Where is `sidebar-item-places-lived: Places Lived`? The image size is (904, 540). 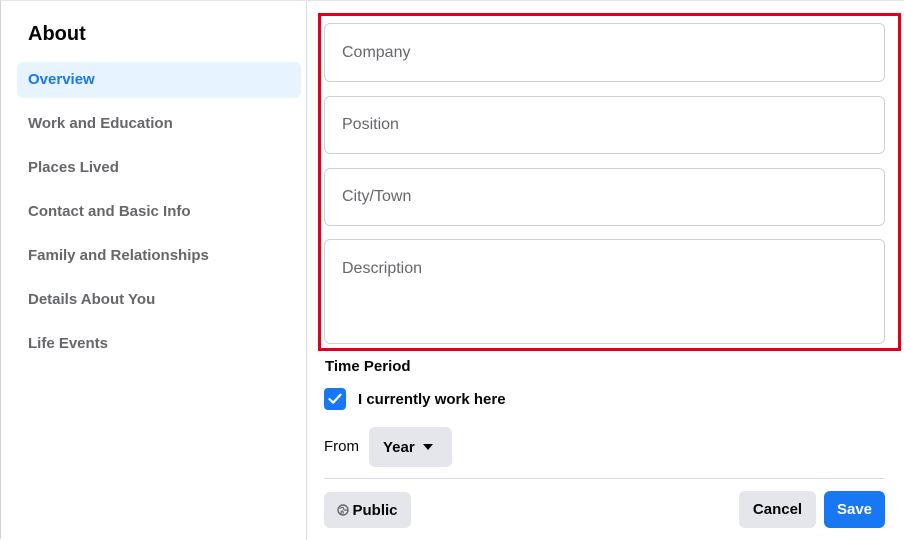 sidebar-item-places-lived: Places Lived is located at coordinates (159, 168).